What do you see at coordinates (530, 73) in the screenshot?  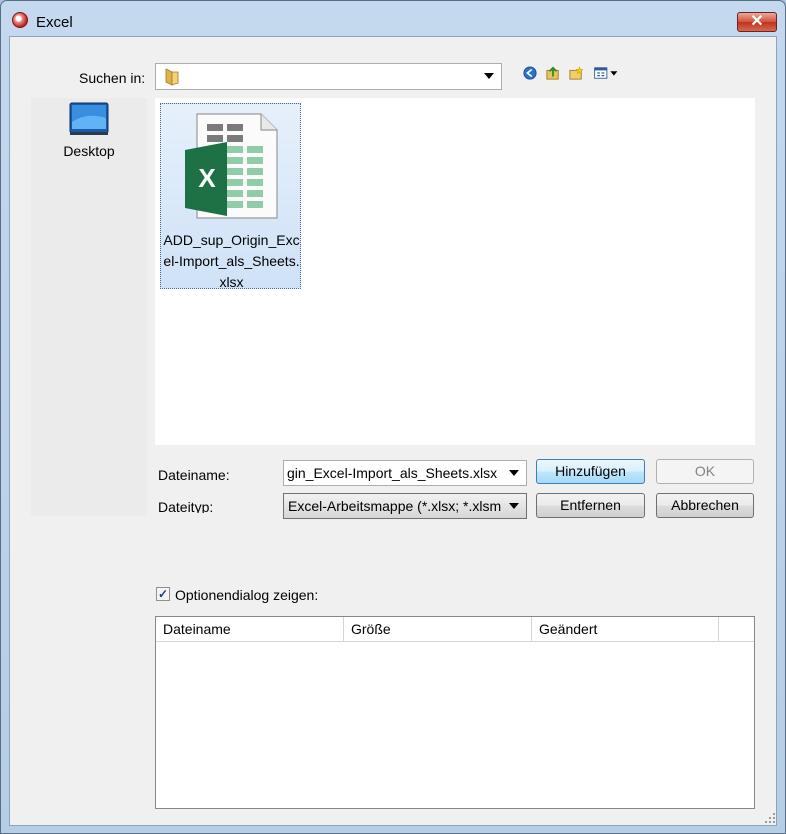 I see `back-icon` at bounding box center [530, 73].